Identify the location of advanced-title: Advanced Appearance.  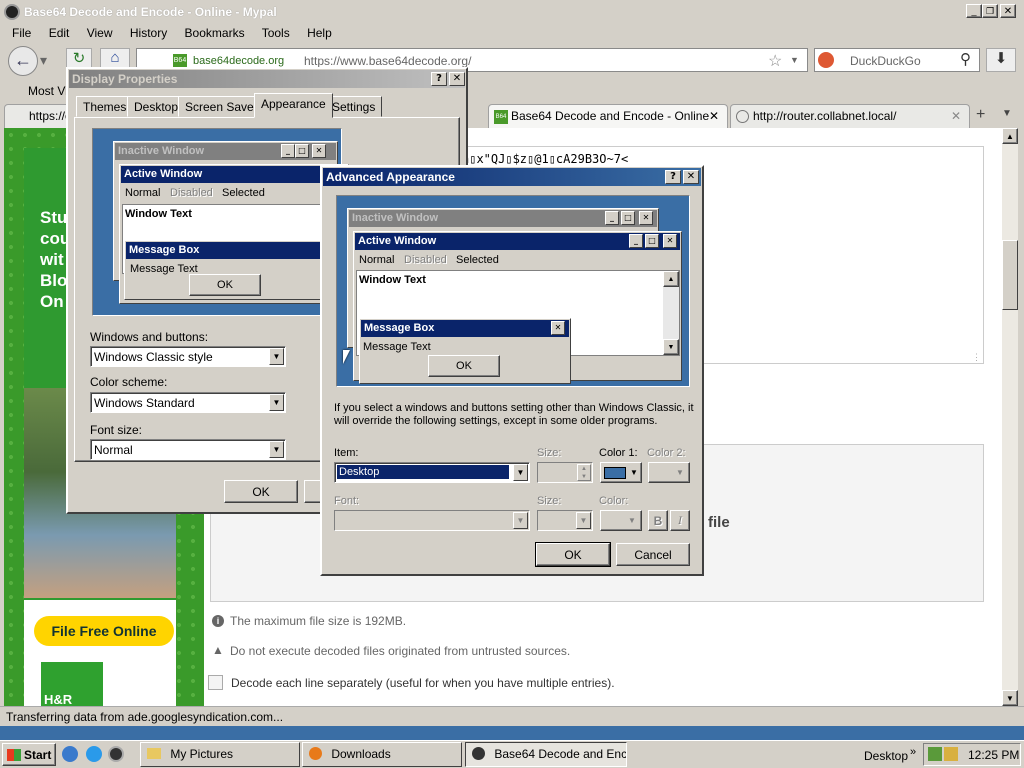
(390, 177).